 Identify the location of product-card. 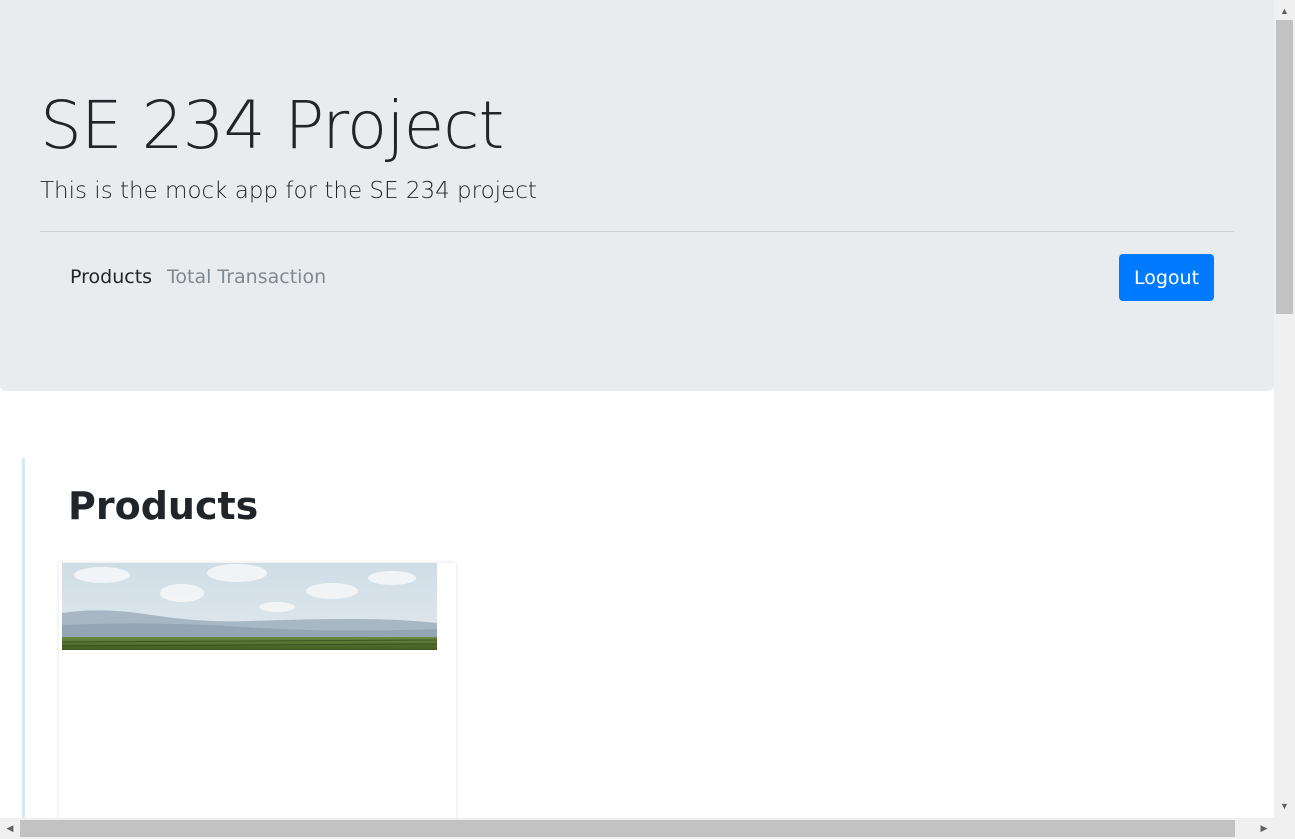
(257, 690).